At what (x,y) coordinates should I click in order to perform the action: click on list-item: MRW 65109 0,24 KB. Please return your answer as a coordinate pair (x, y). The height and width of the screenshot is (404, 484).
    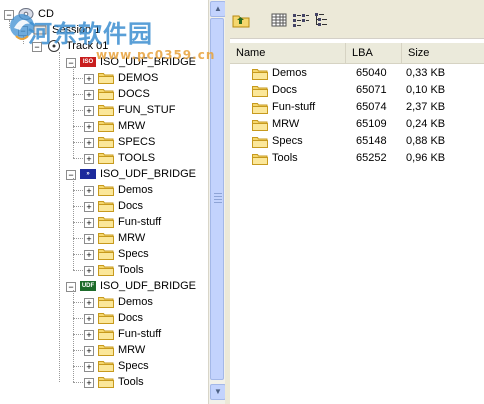
    Looking at the image, I should click on (357, 124).